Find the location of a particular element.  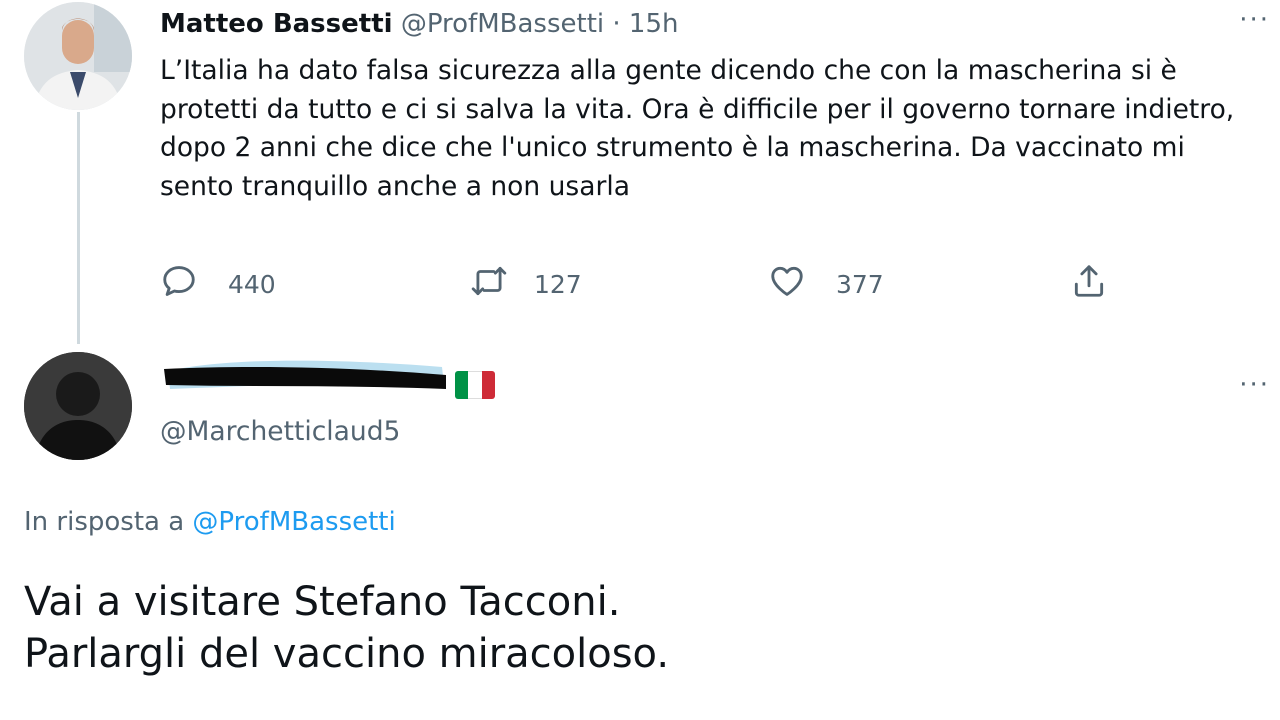

share-icon is located at coordinates (1089, 284).